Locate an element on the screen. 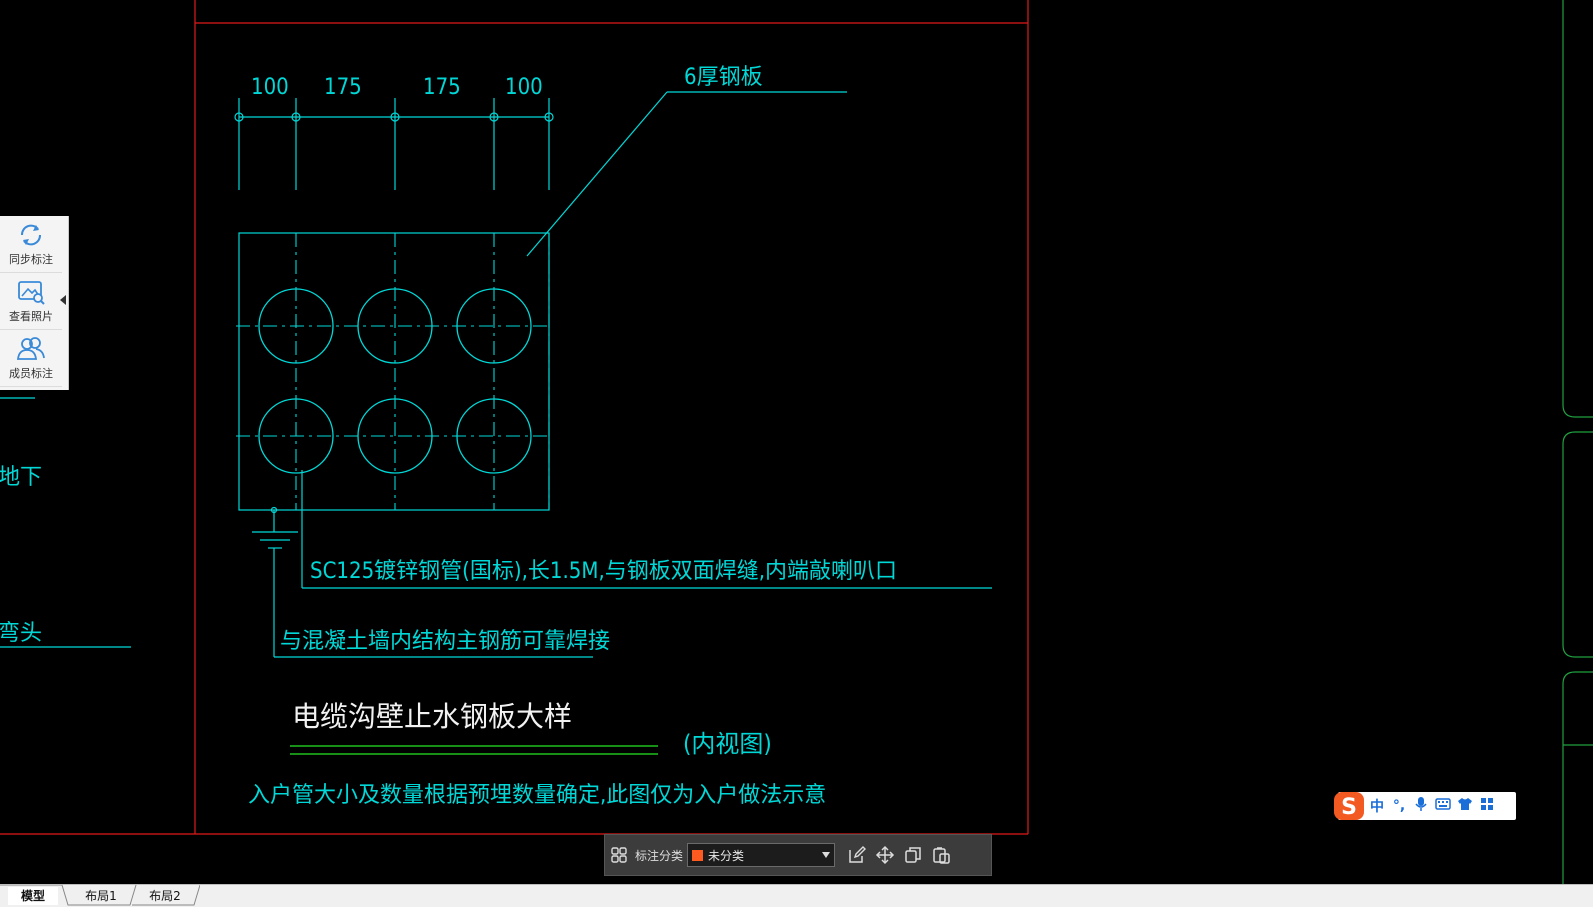 The height and width of the screenshot is (907, 1593). plate-label: 6厚钢板 is located at coordinates (723, 77).